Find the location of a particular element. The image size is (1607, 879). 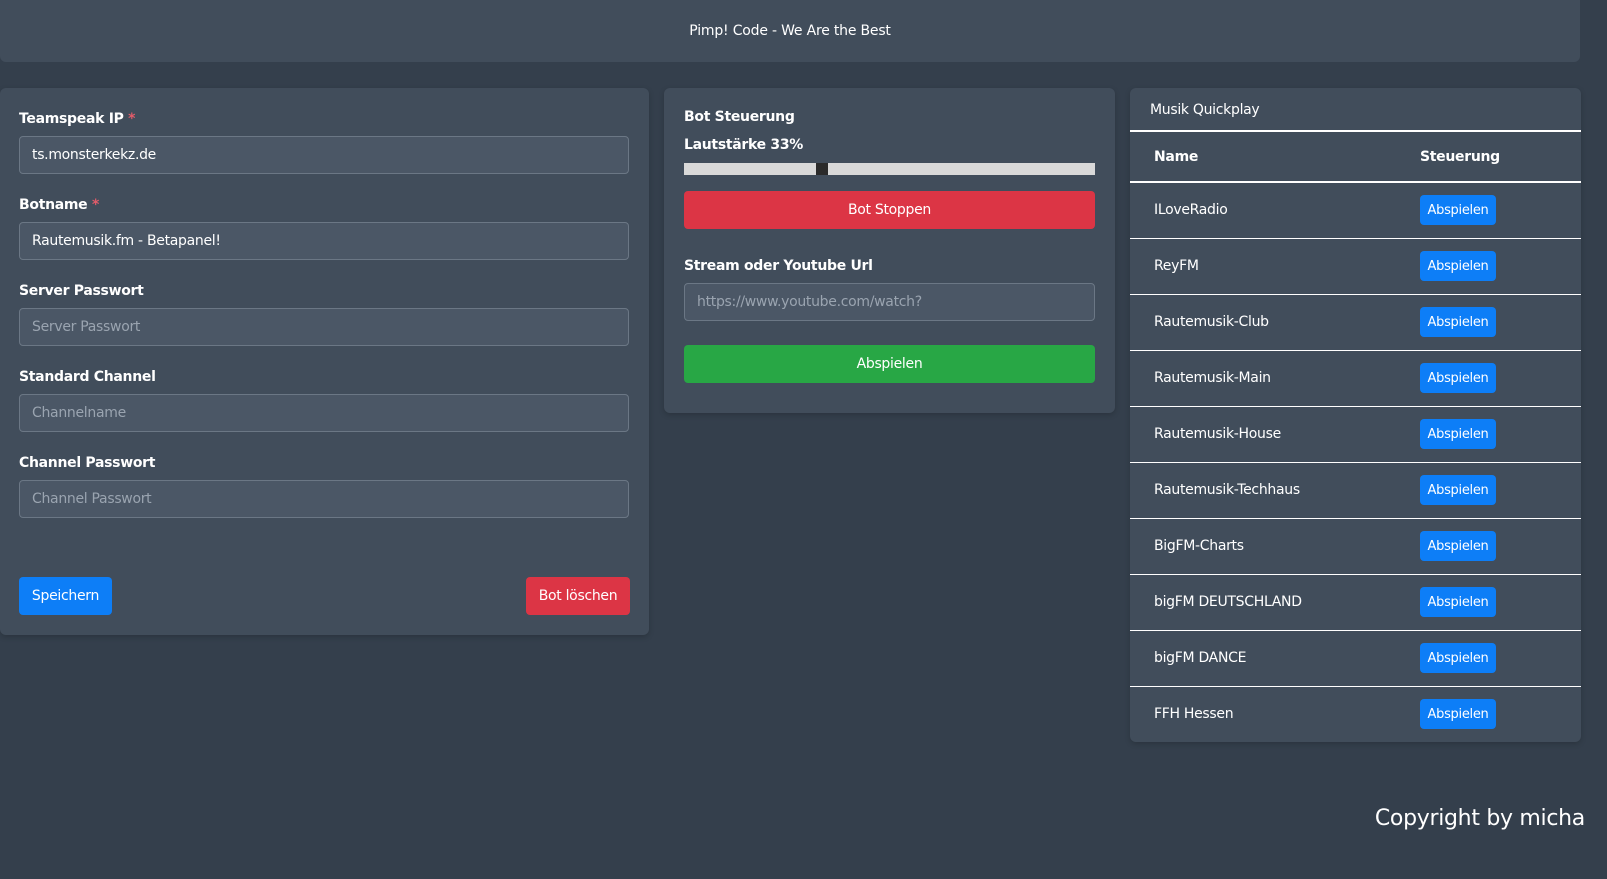

column-header-control: Steuerung is located at coordinates (1500, 157).